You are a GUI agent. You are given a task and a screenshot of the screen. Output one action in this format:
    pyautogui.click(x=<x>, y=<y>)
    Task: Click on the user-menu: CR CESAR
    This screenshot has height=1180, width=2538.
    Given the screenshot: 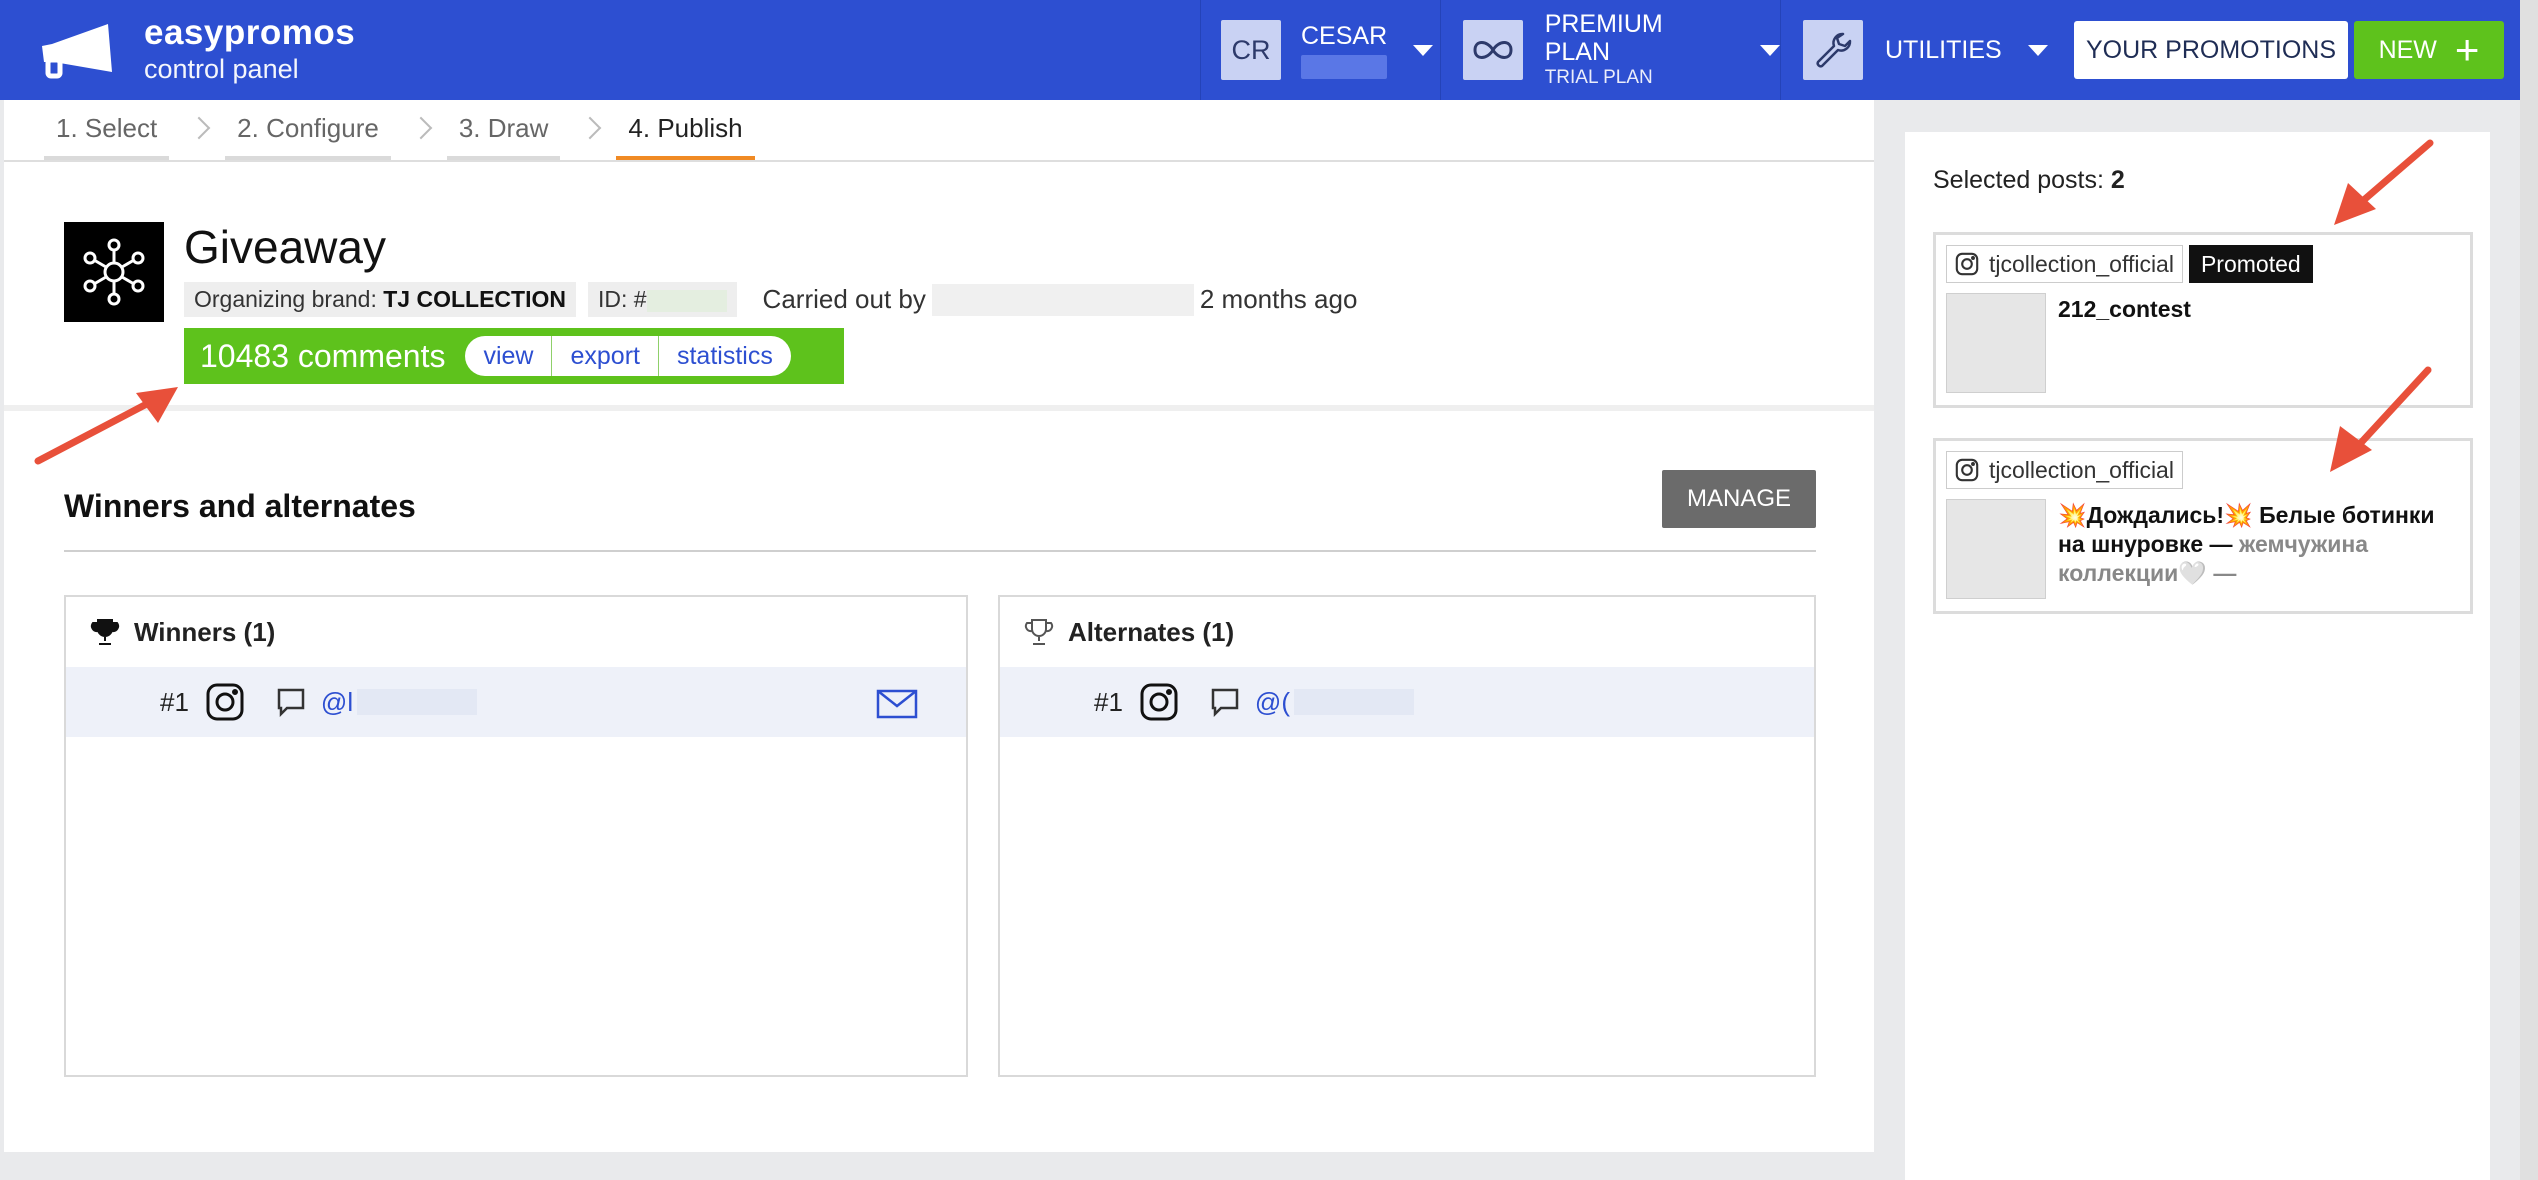 What is the action you would take?
    pyautogui.click(x=1320, y=50)
    